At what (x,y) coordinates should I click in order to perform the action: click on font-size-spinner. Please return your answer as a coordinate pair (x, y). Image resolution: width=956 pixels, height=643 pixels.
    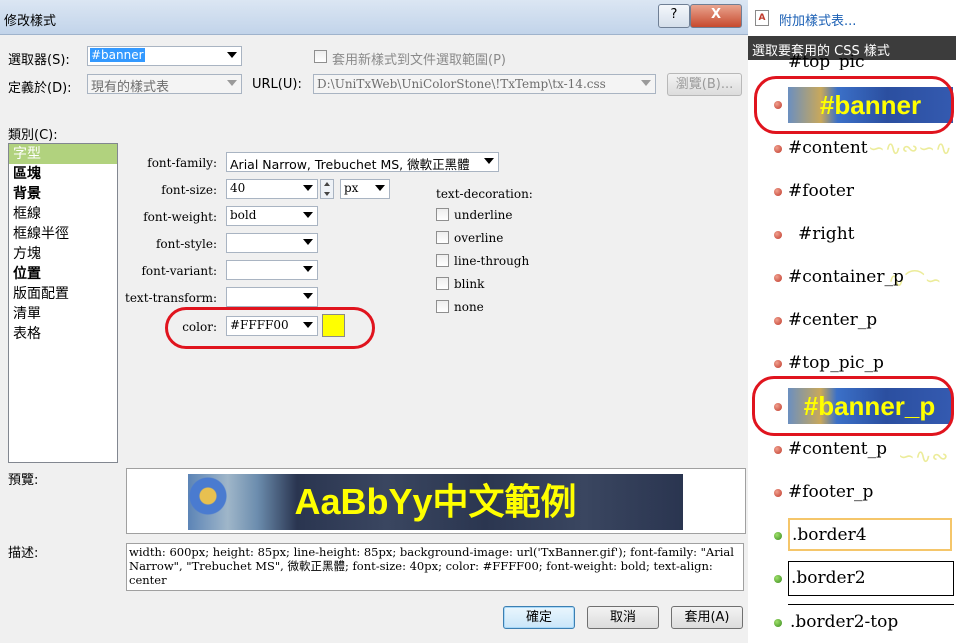
    Looking at the image, I should click on (327, 189).